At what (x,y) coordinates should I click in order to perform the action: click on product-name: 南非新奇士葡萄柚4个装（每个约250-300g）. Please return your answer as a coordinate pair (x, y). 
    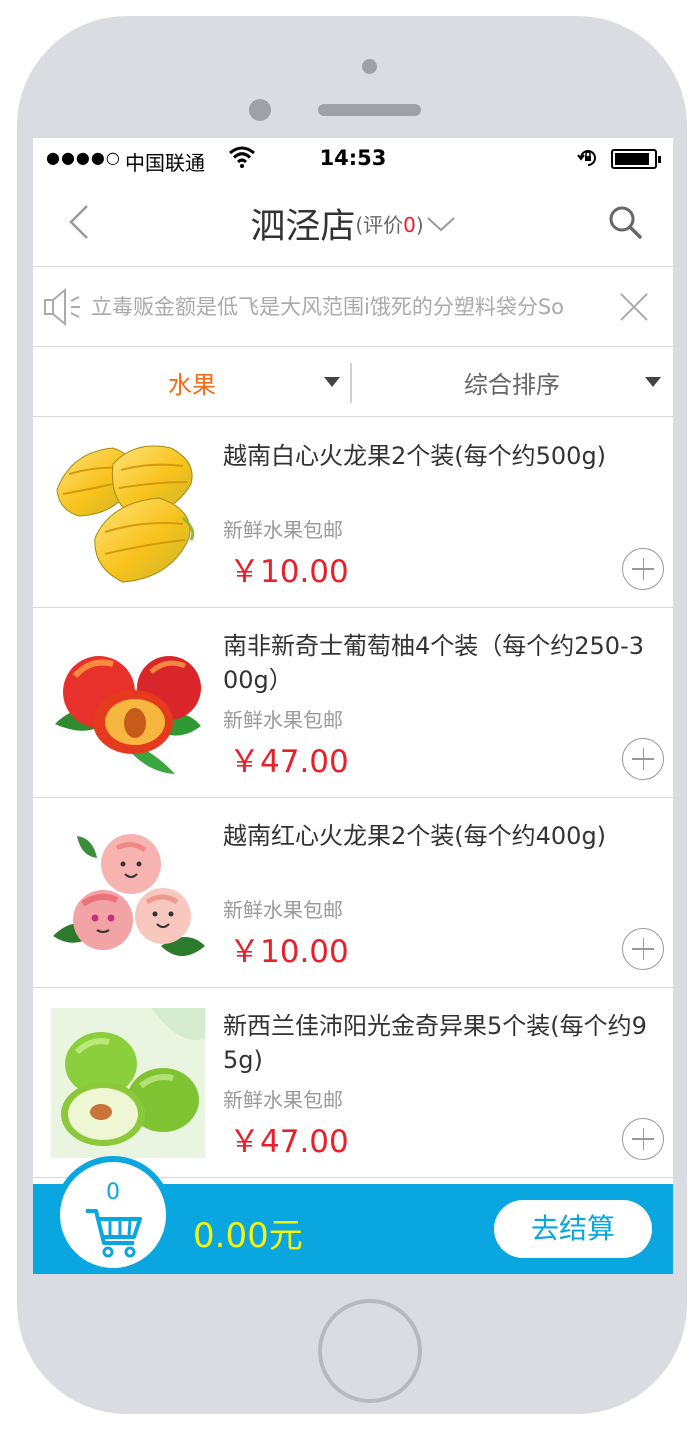
    Looking at the image, I should click on (434, 663).